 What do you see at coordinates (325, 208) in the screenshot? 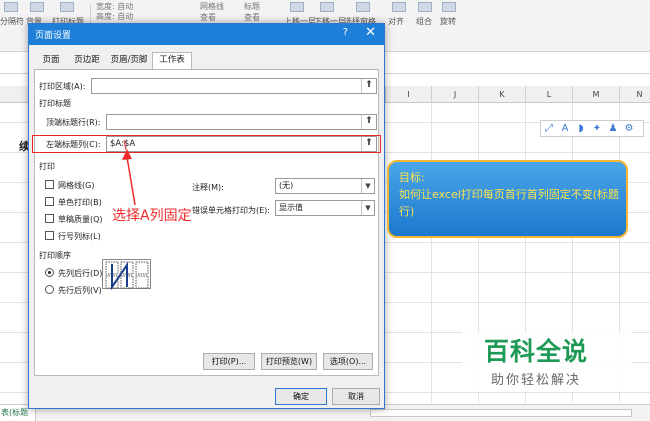
I see `errors-select: 显示值 ▼` at bounding box center [325, 208].